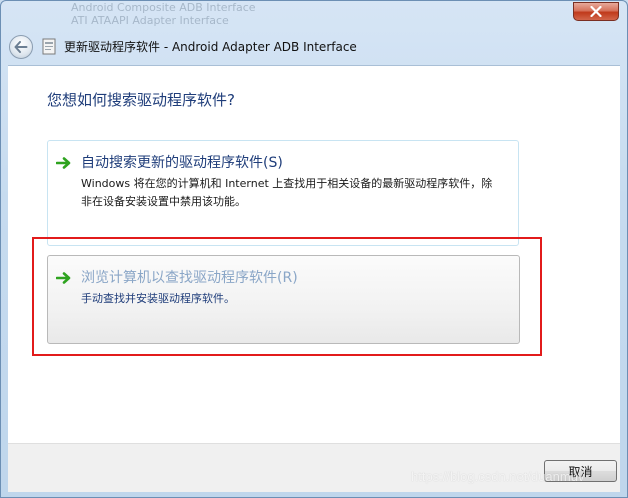 The height and width of the screenshot is (498, 628). I want to click on back-button, so click(21, 47).